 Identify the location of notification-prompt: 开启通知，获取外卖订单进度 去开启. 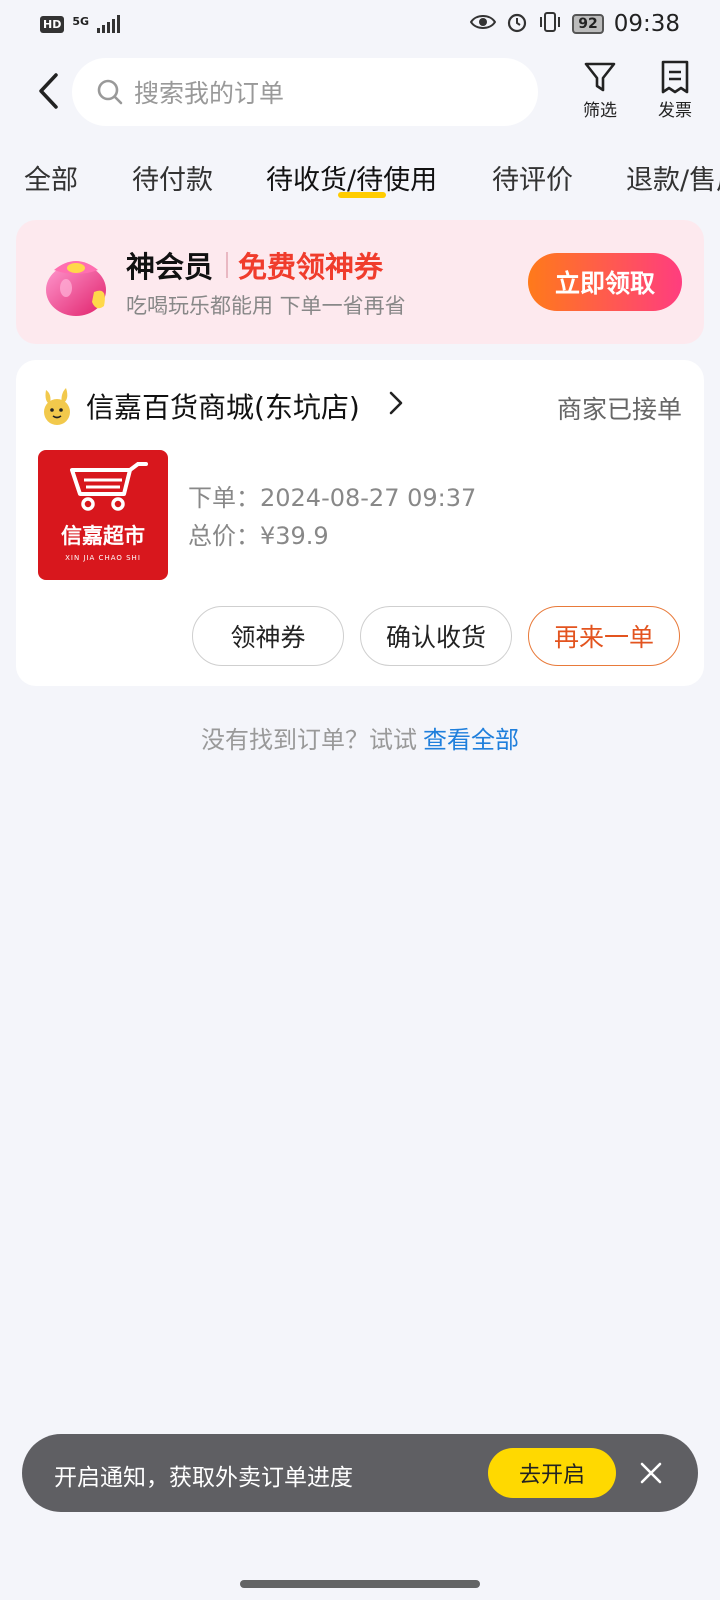
(360, 1473).